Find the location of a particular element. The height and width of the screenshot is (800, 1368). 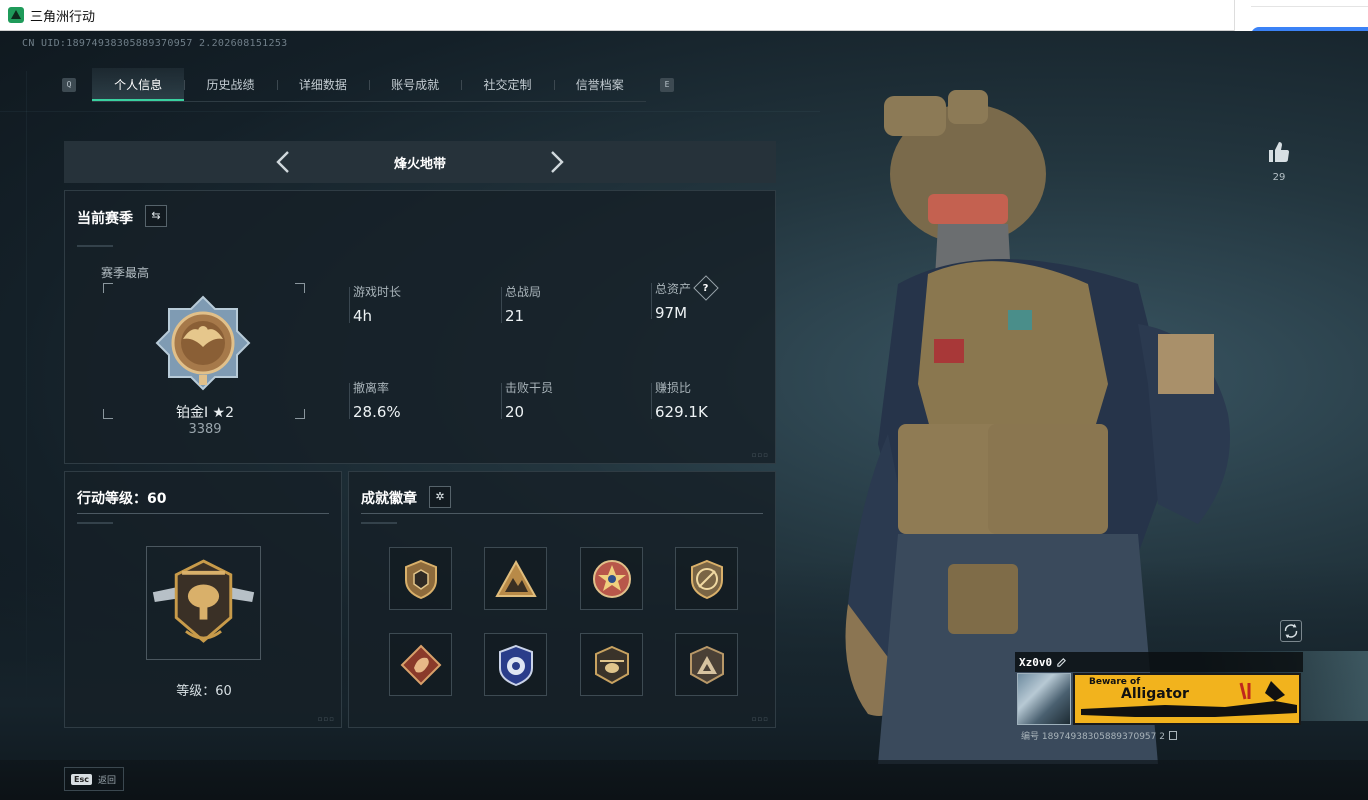

tab-social: 社交定制 is located at coordinates (507, 84).